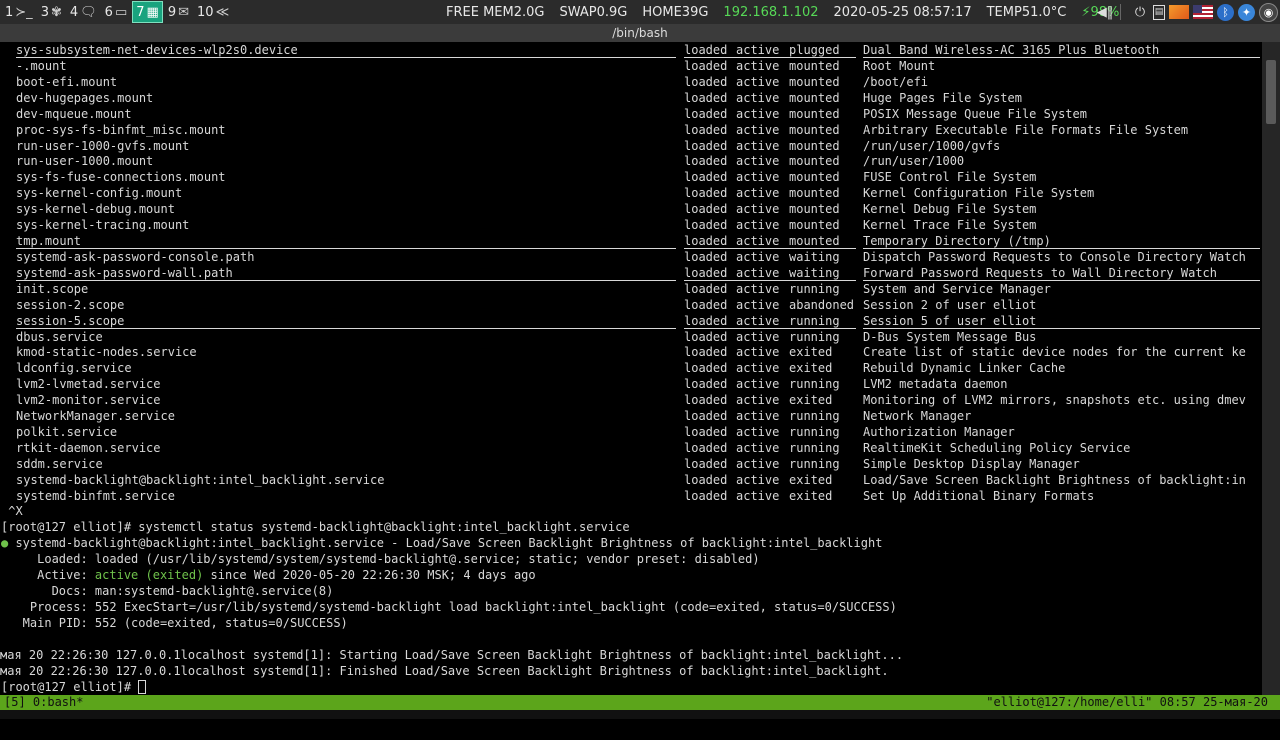  I want to click on unit-description: D-Bus System Message Bus, so click(950, 336).